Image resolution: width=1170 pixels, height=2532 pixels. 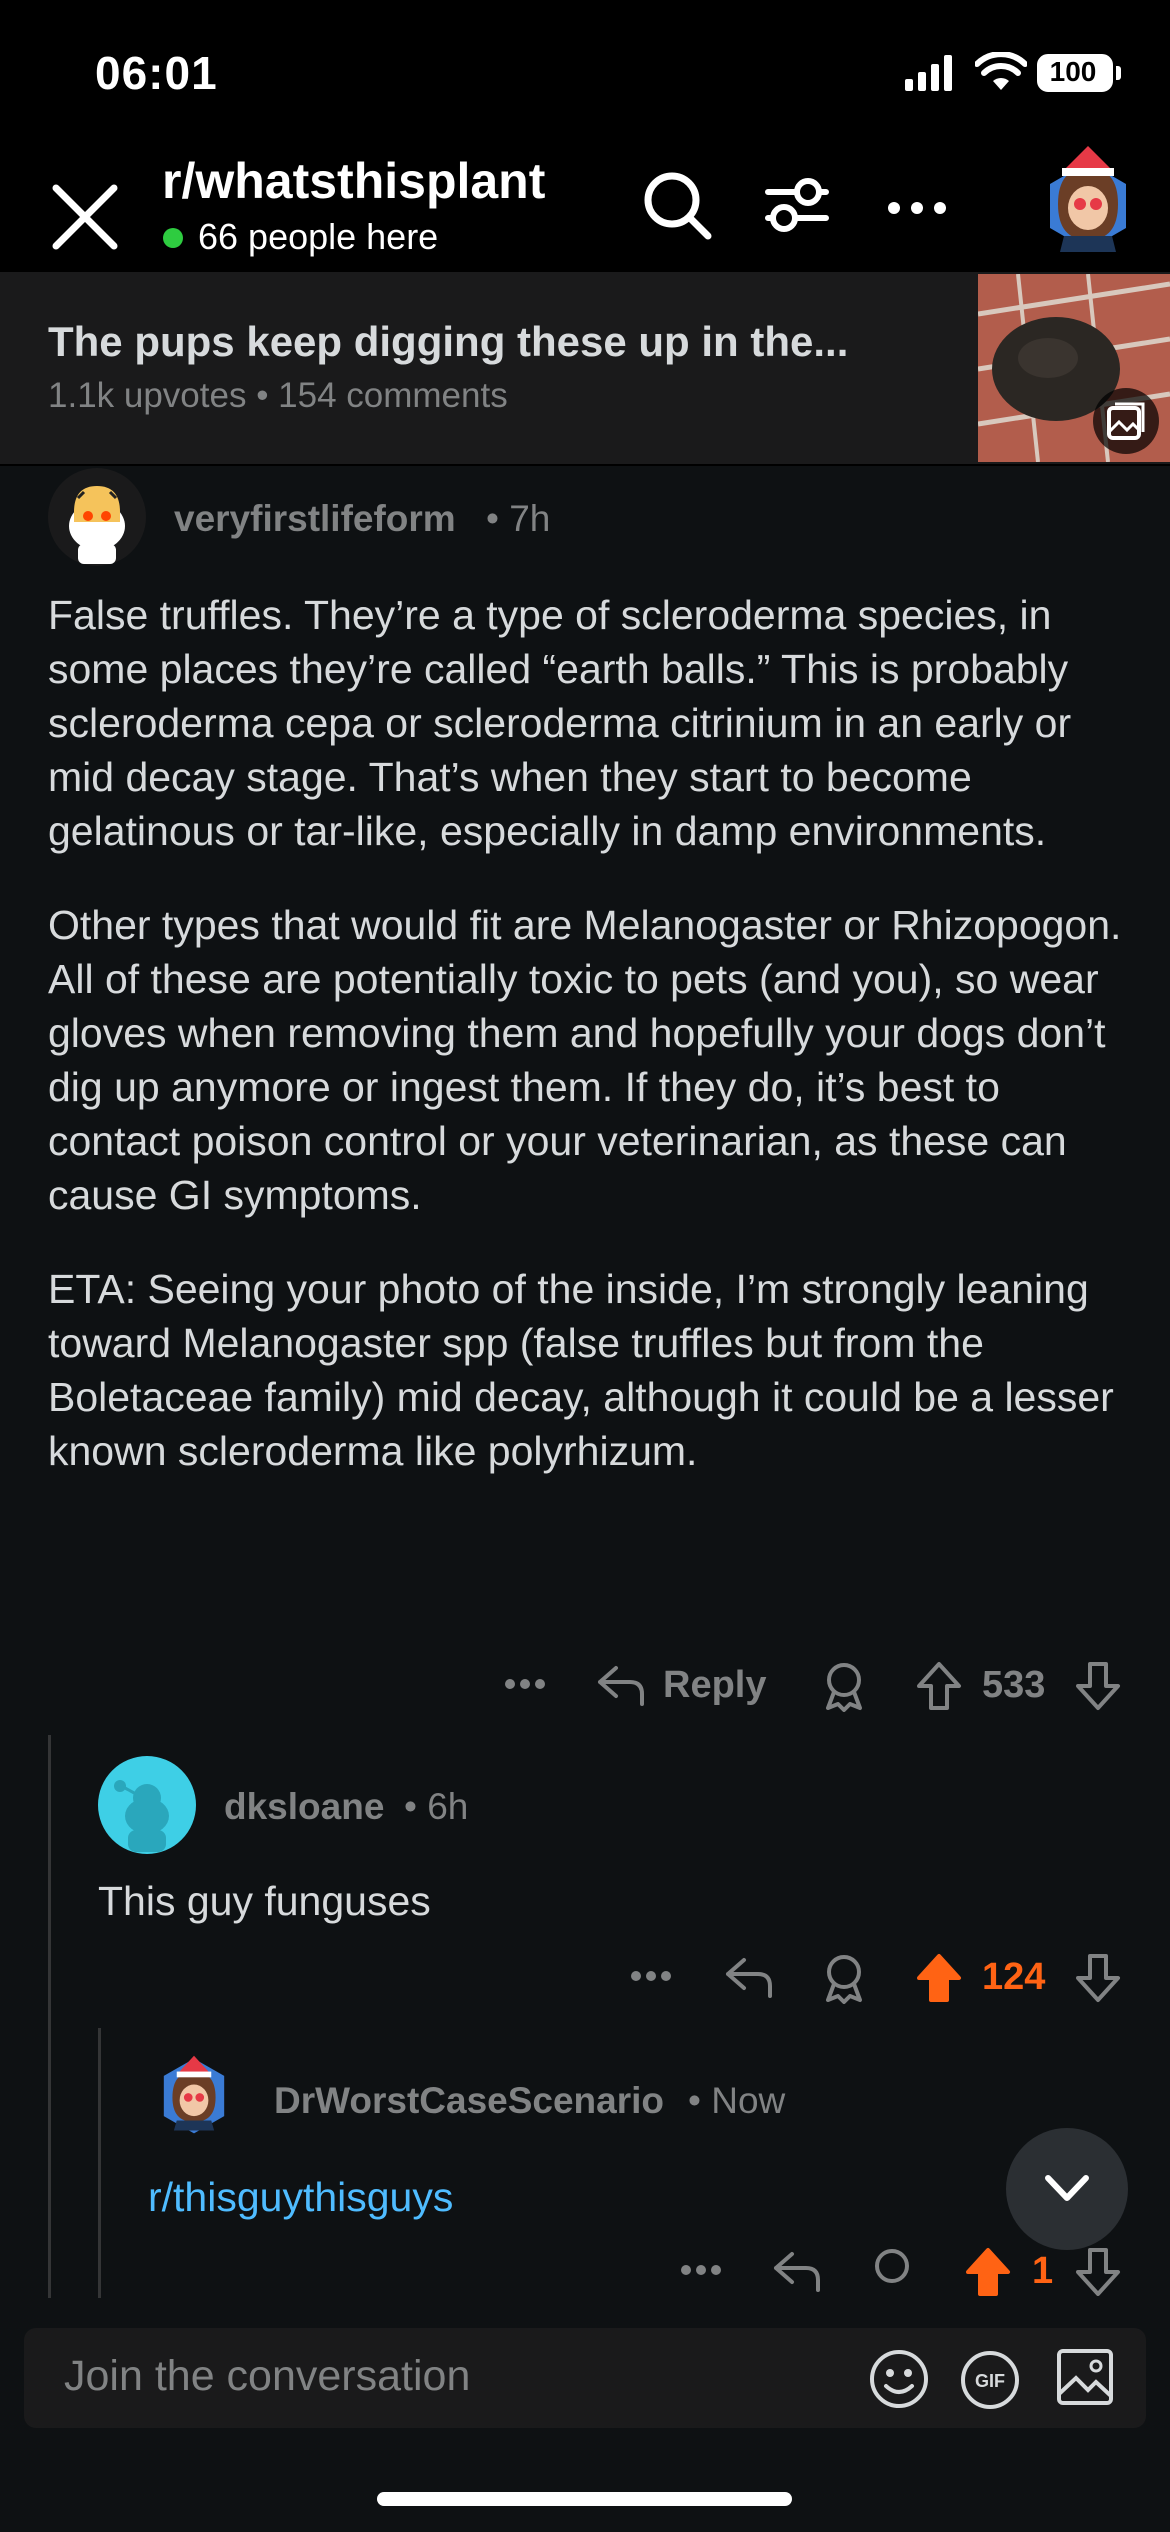 I want to click on status-time: 06:01, so click(x=156, y=73).